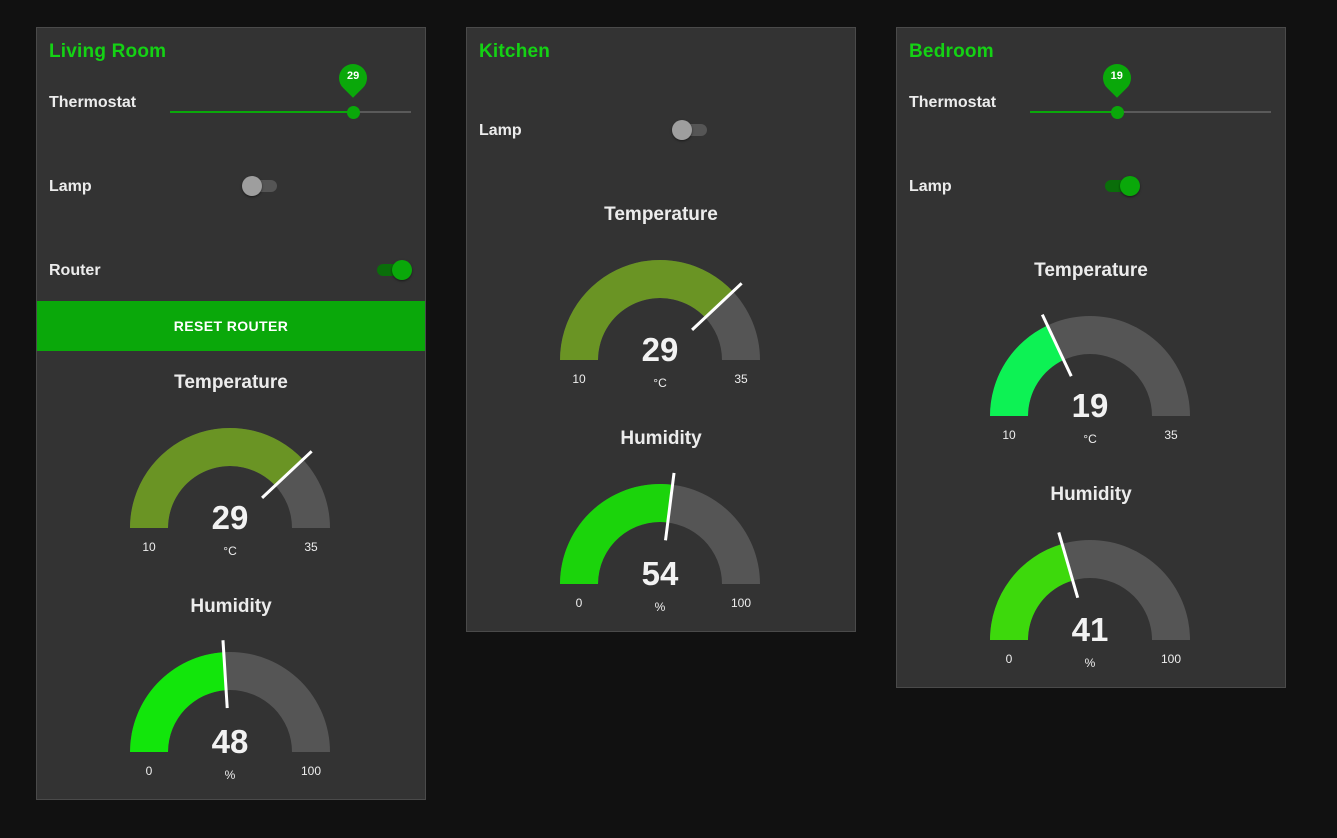  I want to click on slider-value-label: 29, so click(353, 76).